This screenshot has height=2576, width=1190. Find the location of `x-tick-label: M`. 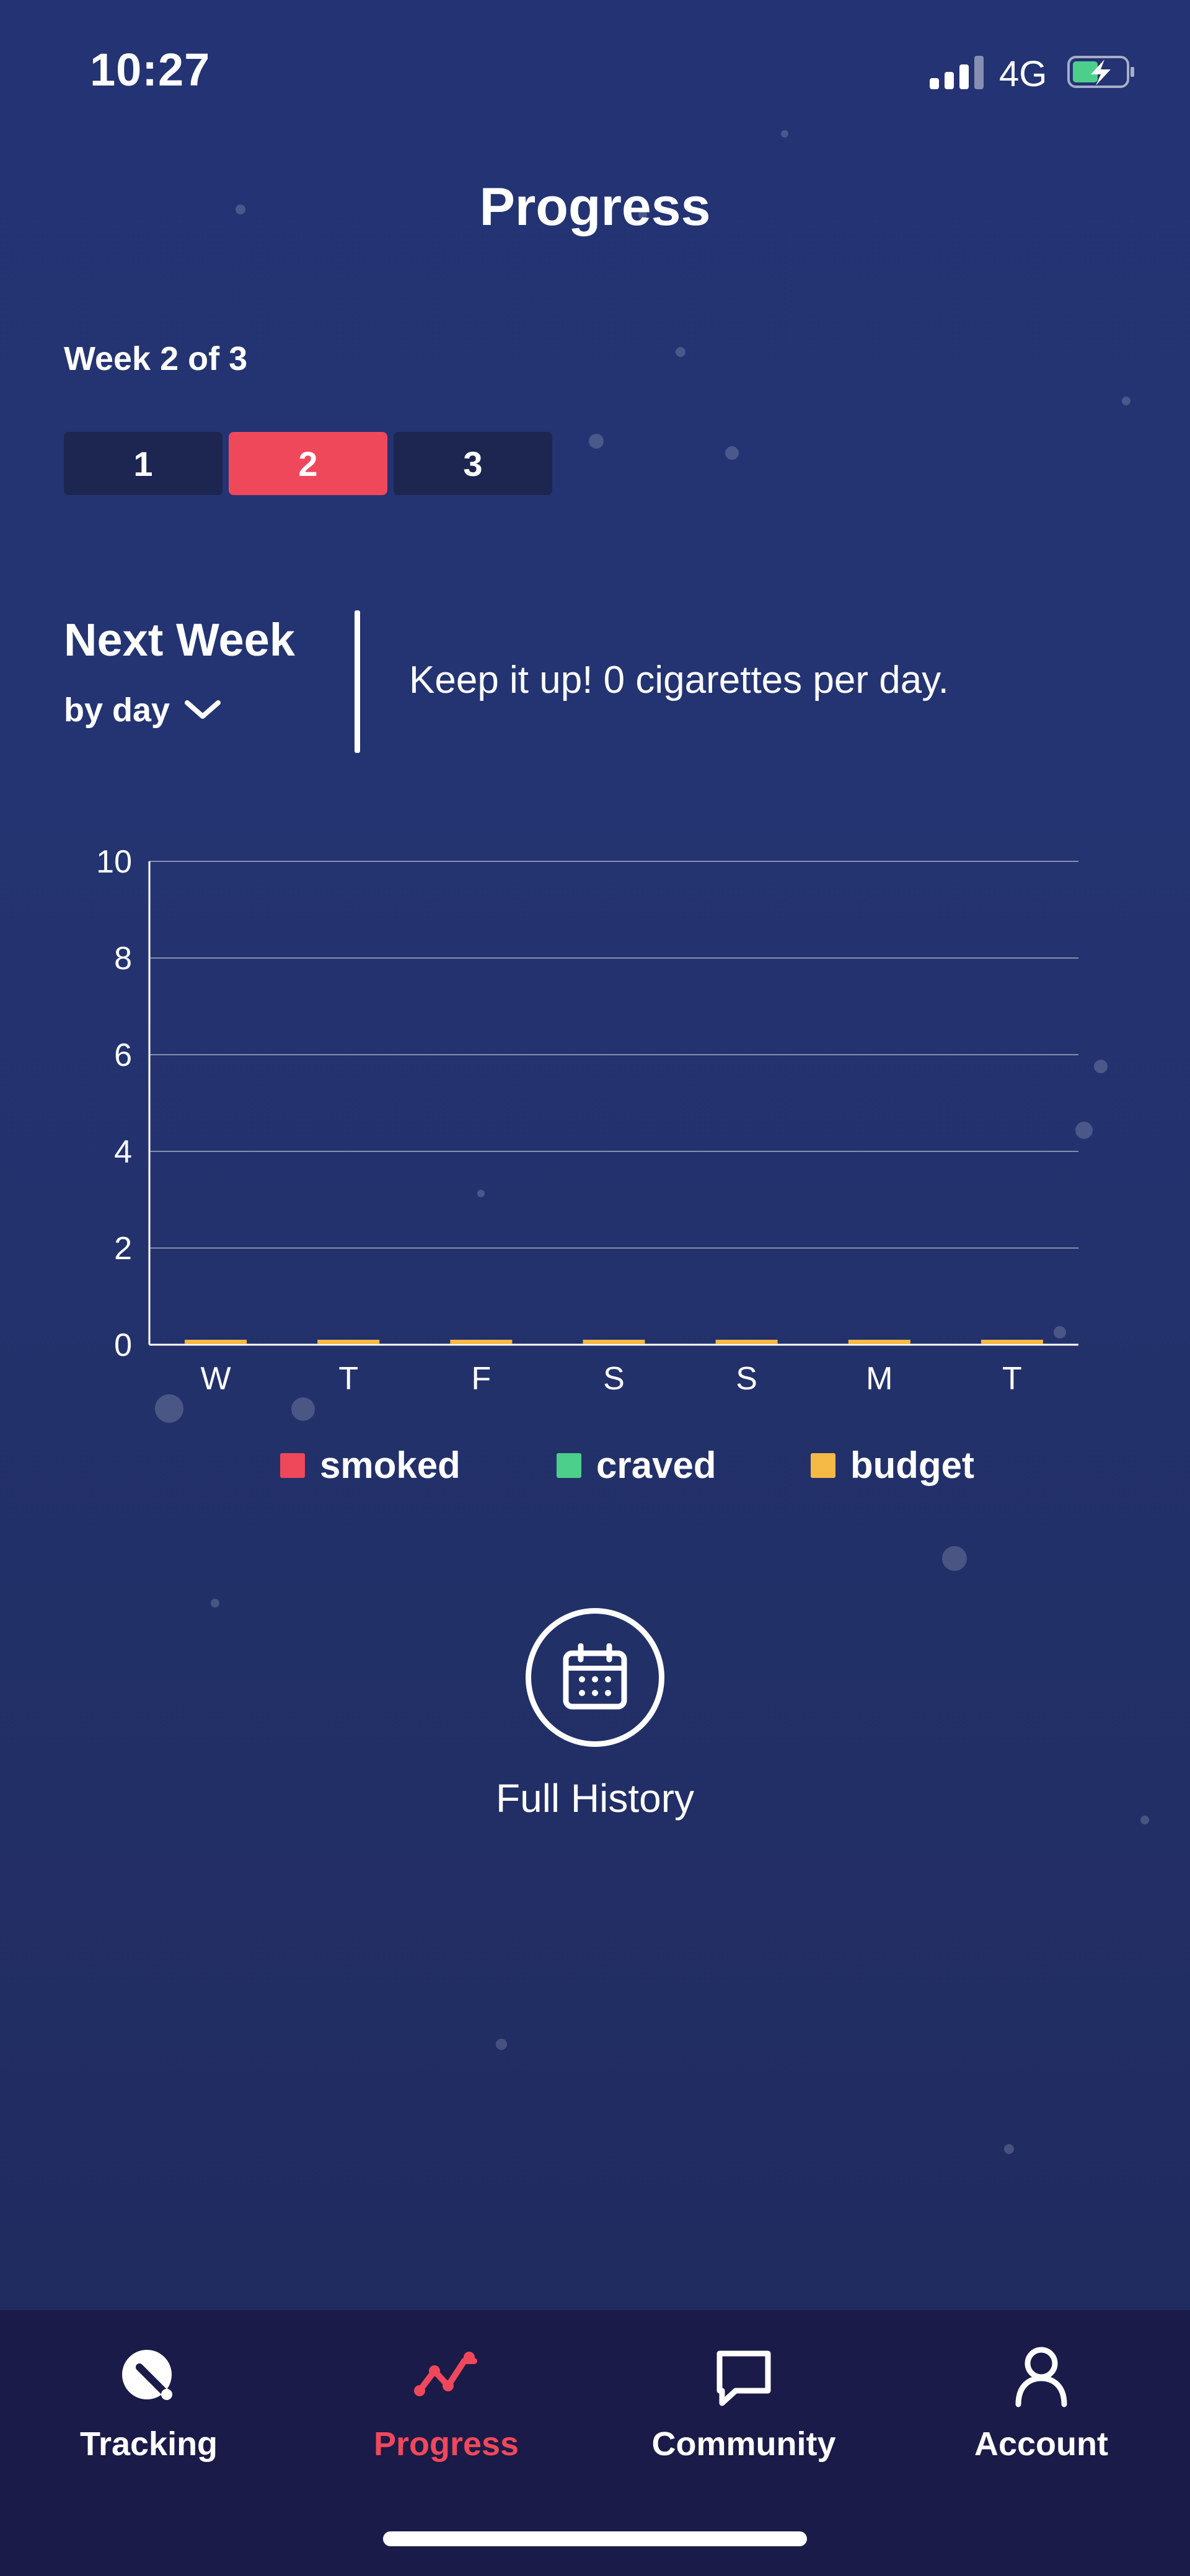

x-tick-label: M is located at coordinates (879, 1379).